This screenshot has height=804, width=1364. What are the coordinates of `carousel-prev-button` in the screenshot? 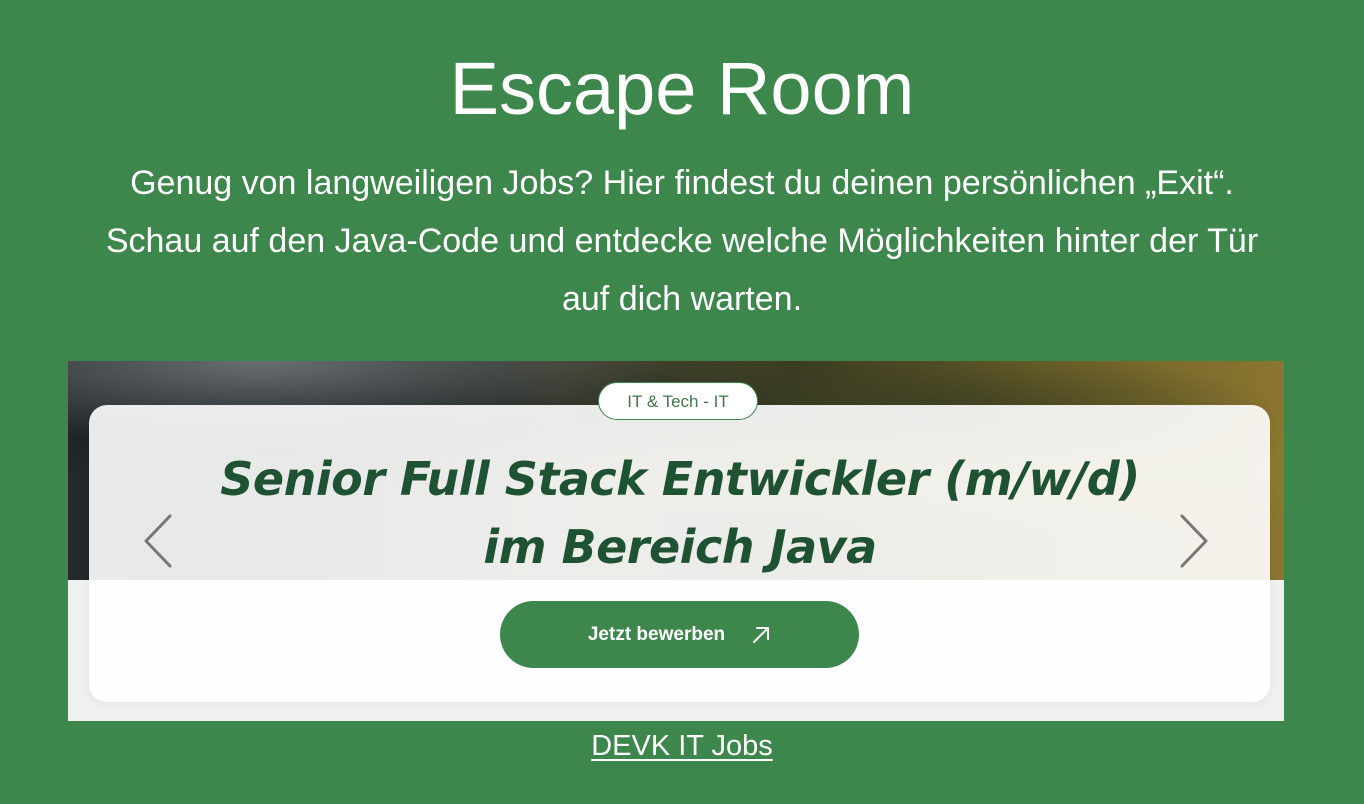 It's located at (160, 541).